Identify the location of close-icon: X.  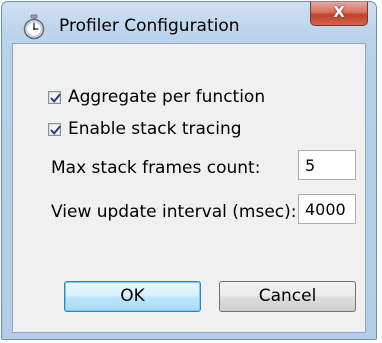
(339, 12).